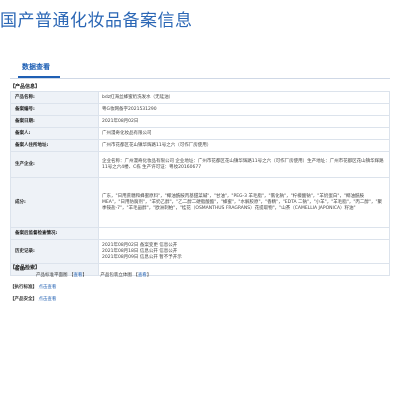  I want to click on executive-standard-title: 【执行标准】, so click(23, 287).